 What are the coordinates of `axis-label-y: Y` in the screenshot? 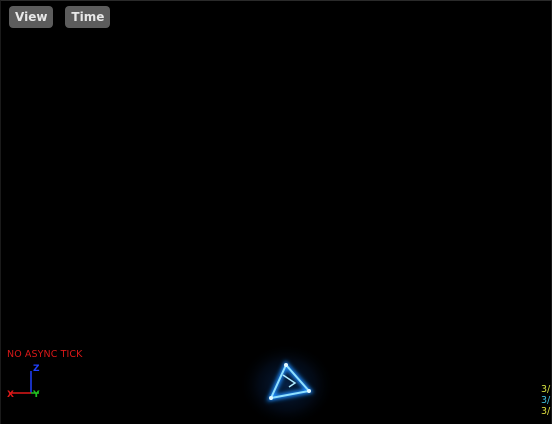 It's located at (36, 395).